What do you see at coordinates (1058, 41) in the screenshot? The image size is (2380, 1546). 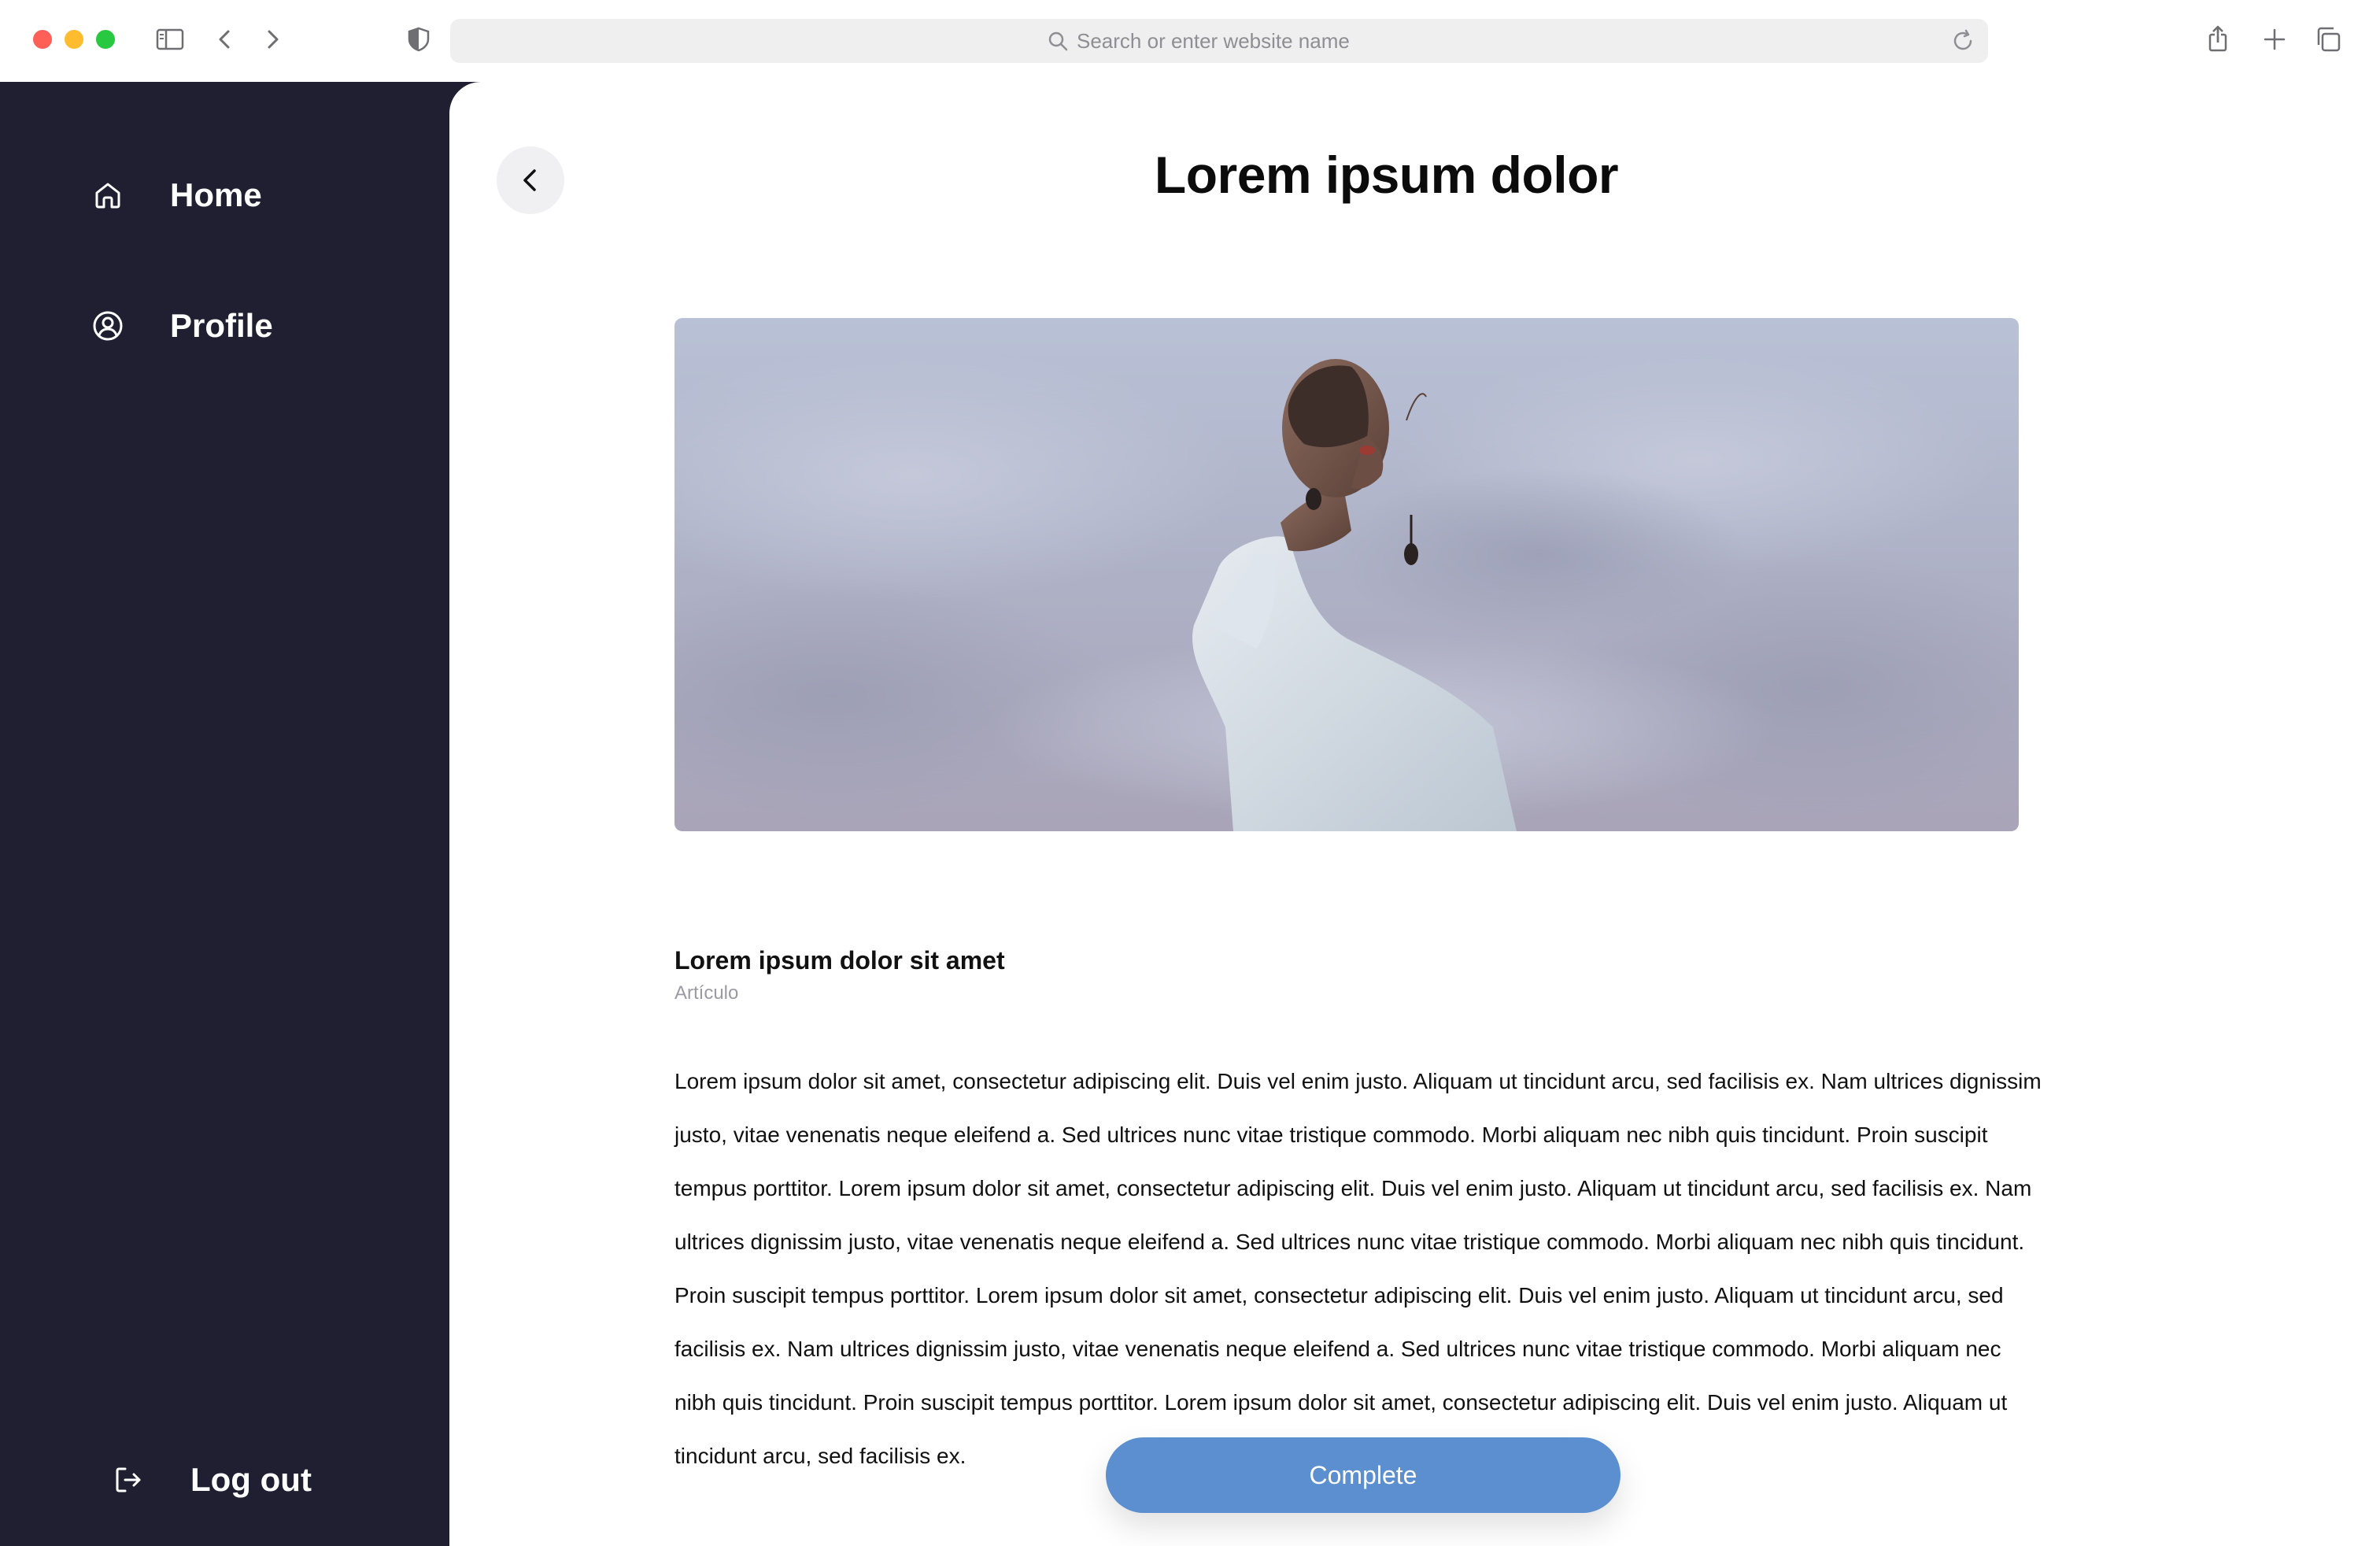 I see `search-icon` at bounding box center [1058, 41].